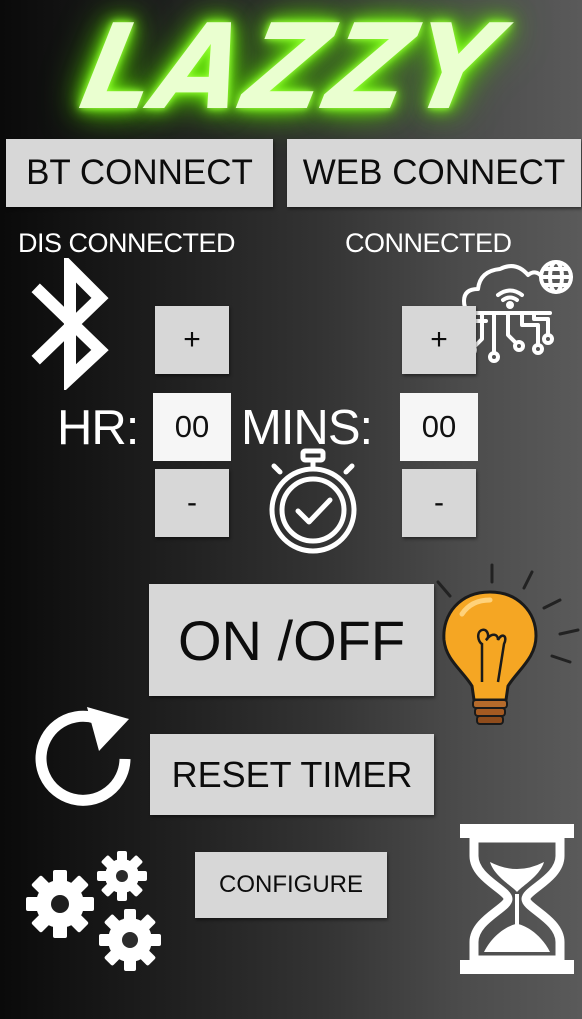 The image size is (582, 1019). Describe the element at coordinates (439, 340) in the screenshot. I see `minutes-increment-button: +` at that location.